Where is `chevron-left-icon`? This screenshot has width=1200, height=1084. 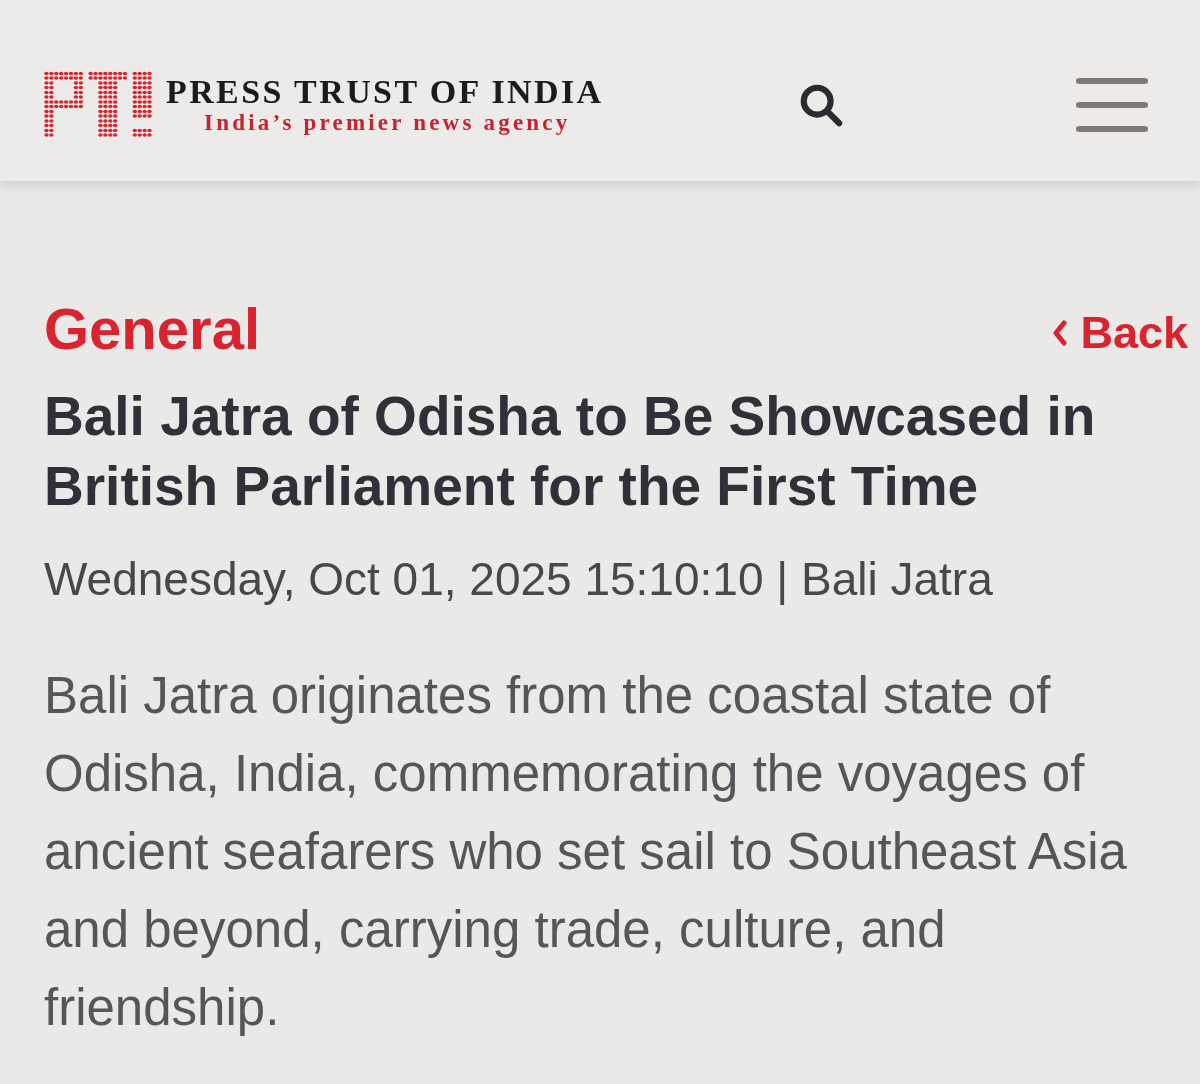
chevron-left-icon is located at coordinates (1060, 333).